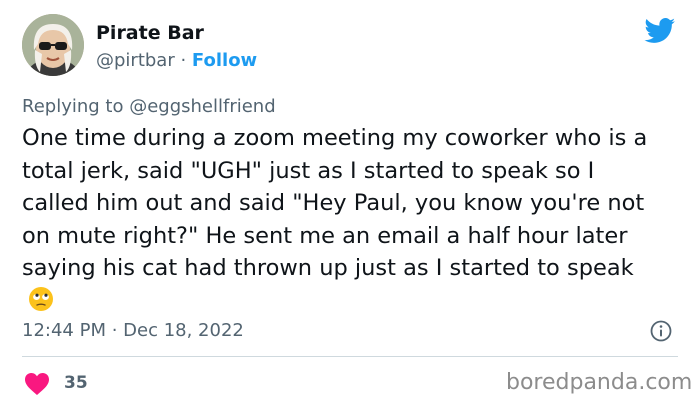  Describe the element at coordinates (183, 330) in the screenshot. I see `tweet-date: Dec 18, 2022` at that location.